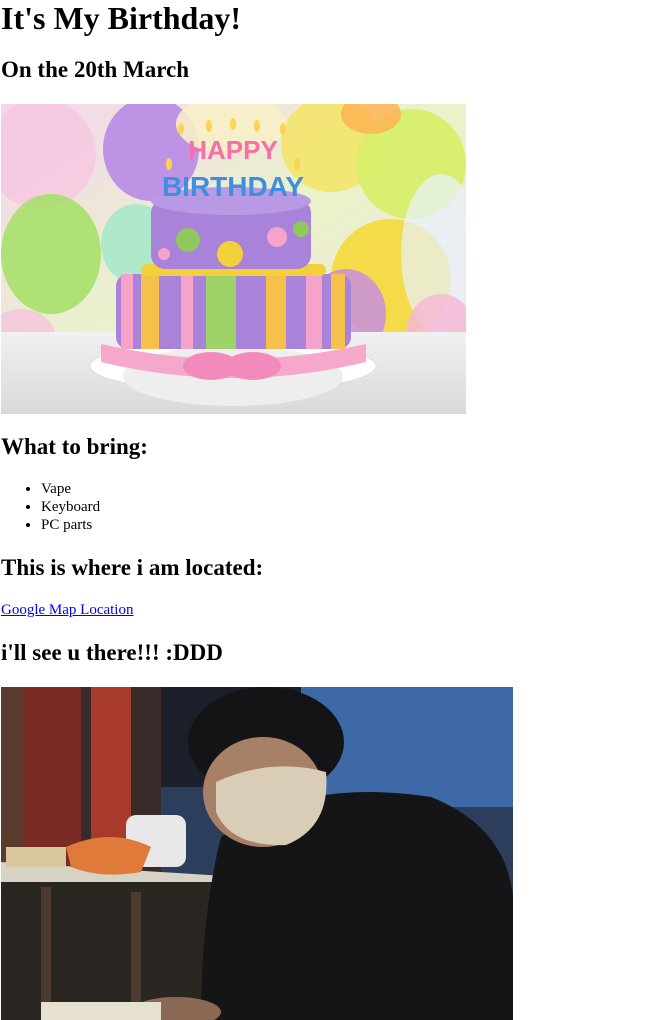  I want to click on bring-list: Vape Keyboard PC parts, so click(50, 507).